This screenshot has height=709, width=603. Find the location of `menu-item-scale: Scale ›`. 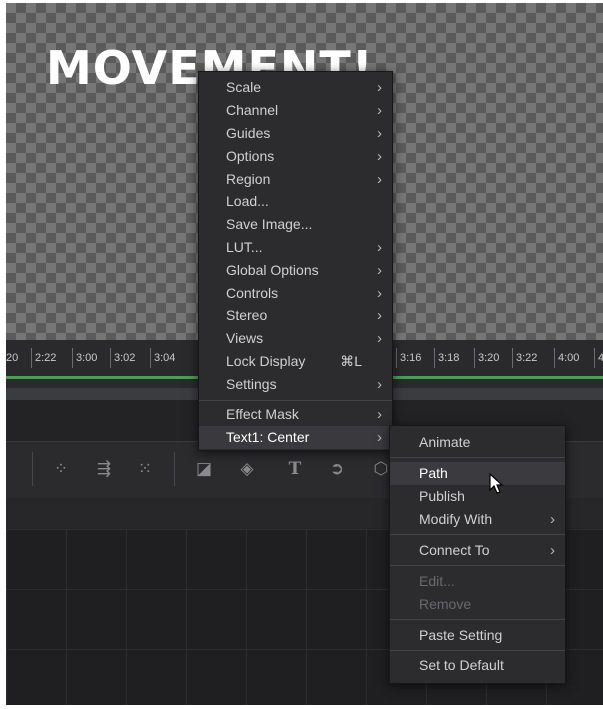

menu-item-scale: Scale › is located at coordinates (295, 87).